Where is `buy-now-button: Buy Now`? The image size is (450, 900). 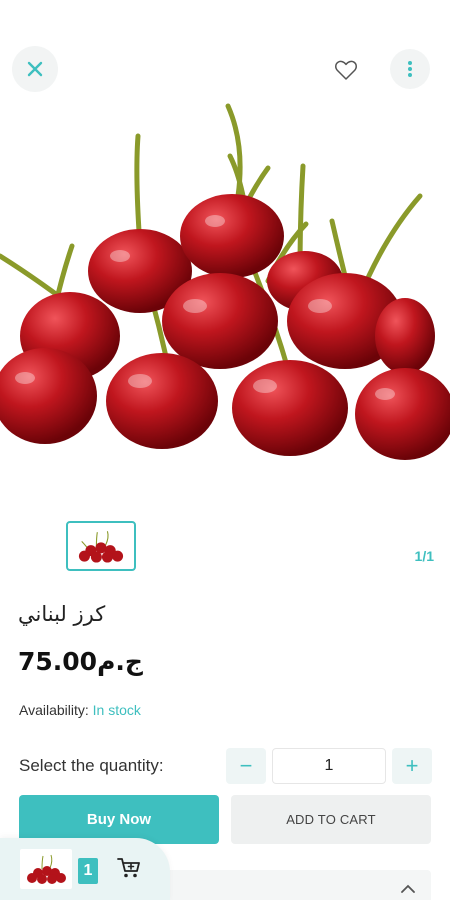 buy-now-button: Buy Now is located at coordinates (119, 819).